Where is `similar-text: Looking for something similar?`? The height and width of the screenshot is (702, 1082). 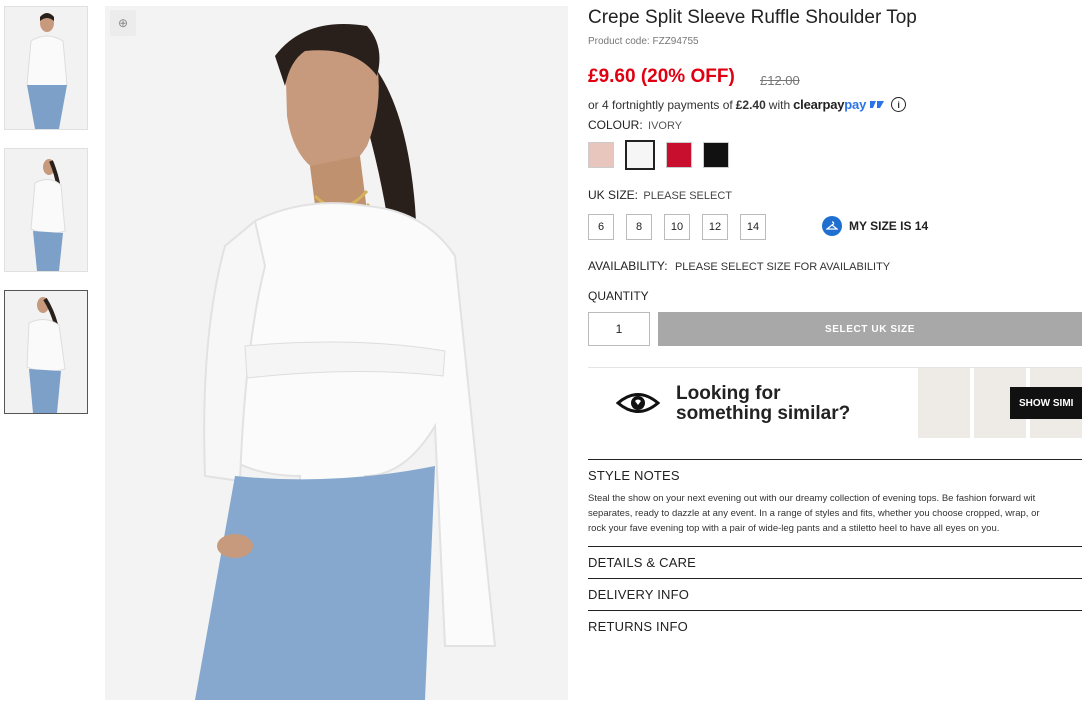 similar-text: Looking for something similar? is located at coordinates (763, 404).